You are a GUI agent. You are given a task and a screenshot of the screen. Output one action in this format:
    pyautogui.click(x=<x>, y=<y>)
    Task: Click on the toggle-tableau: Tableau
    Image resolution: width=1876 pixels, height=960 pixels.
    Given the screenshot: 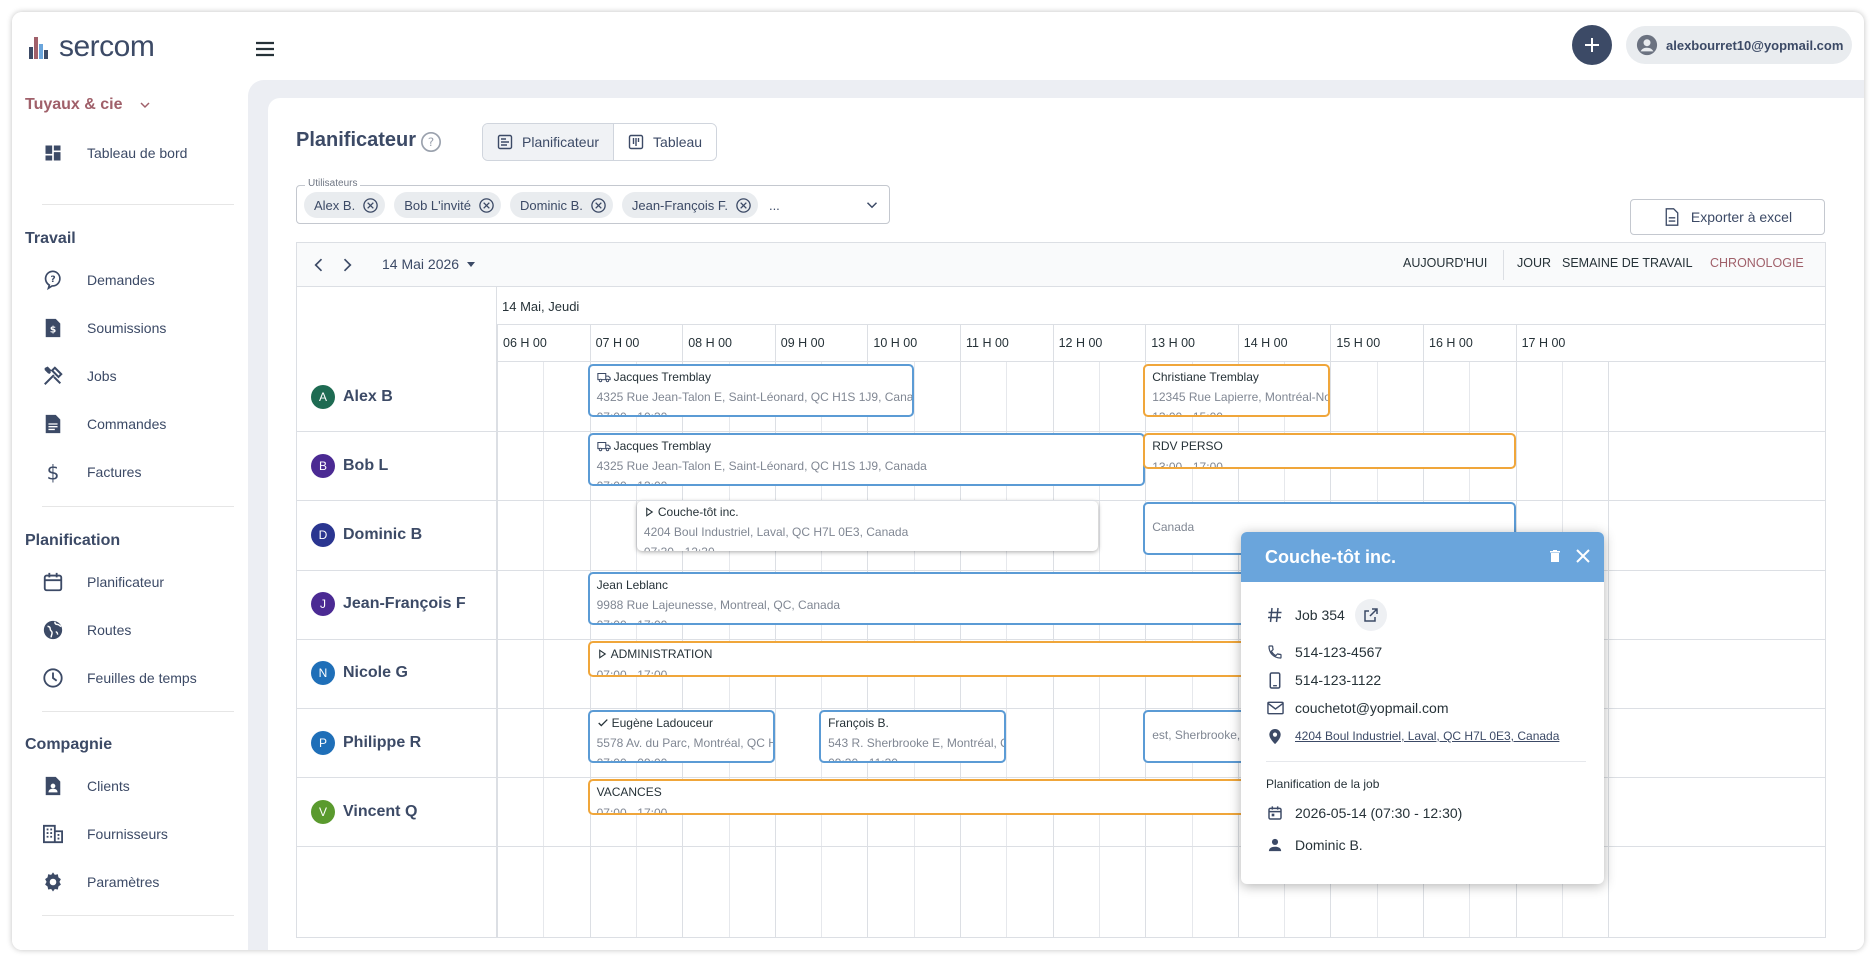 What is the action you would take?
    pyautogui.click(x=665, y=142)
    